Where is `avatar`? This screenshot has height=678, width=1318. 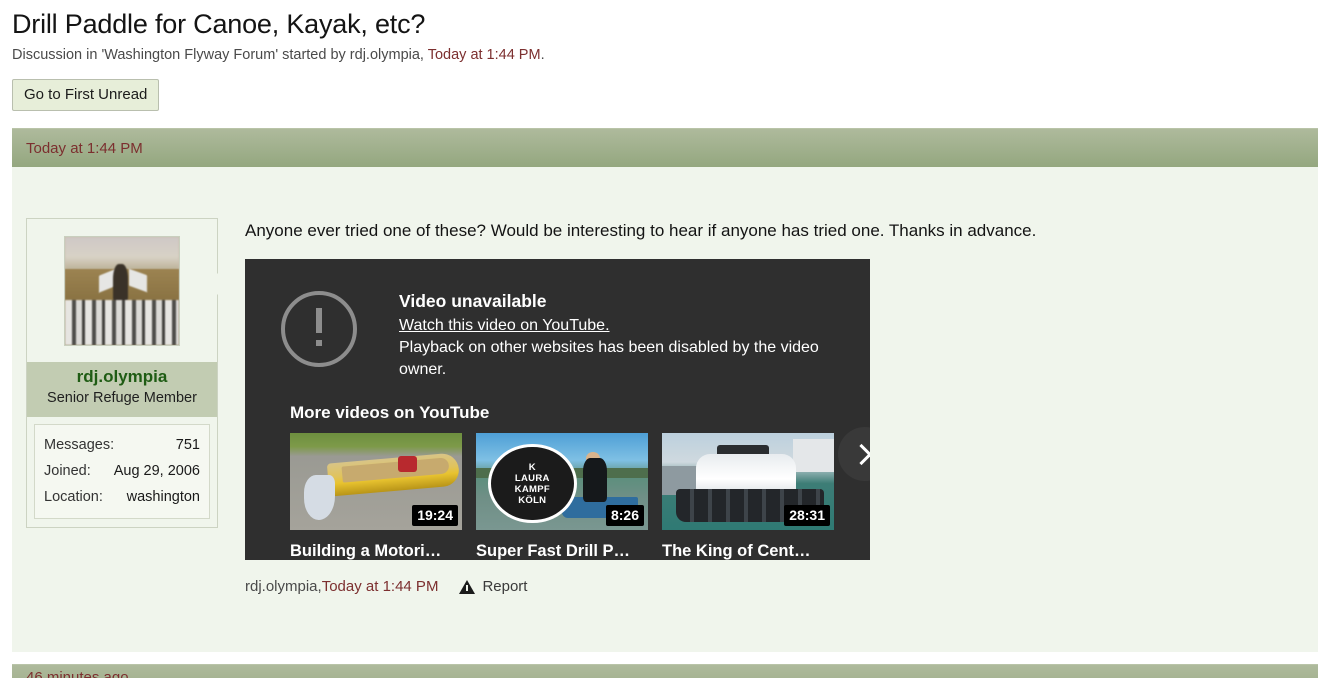 avatar is located at coordinates (122, 291).